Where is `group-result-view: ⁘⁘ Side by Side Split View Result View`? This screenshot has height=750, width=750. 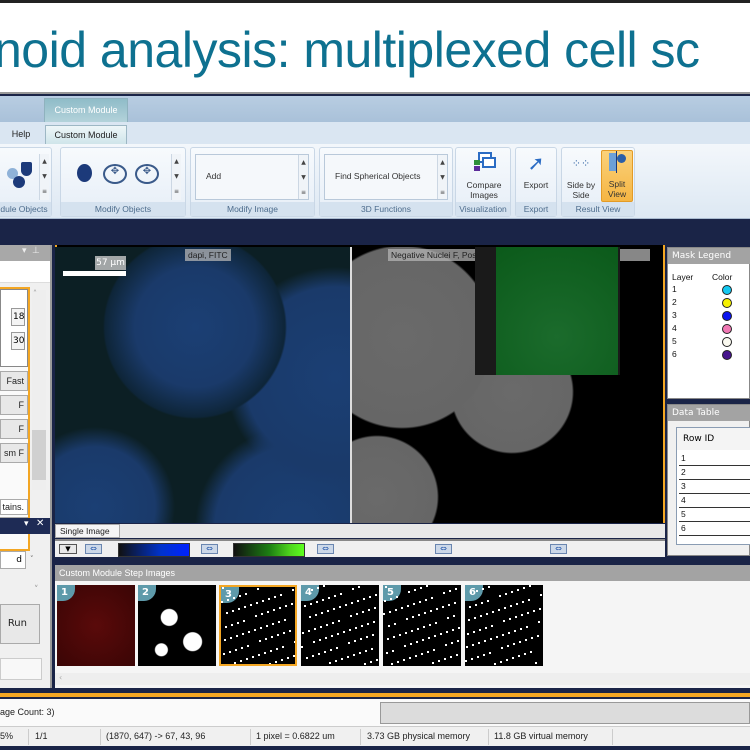 group-result-view: ⁘⁘ Side by Side Split View Result View is located at coordinates (598, 182).